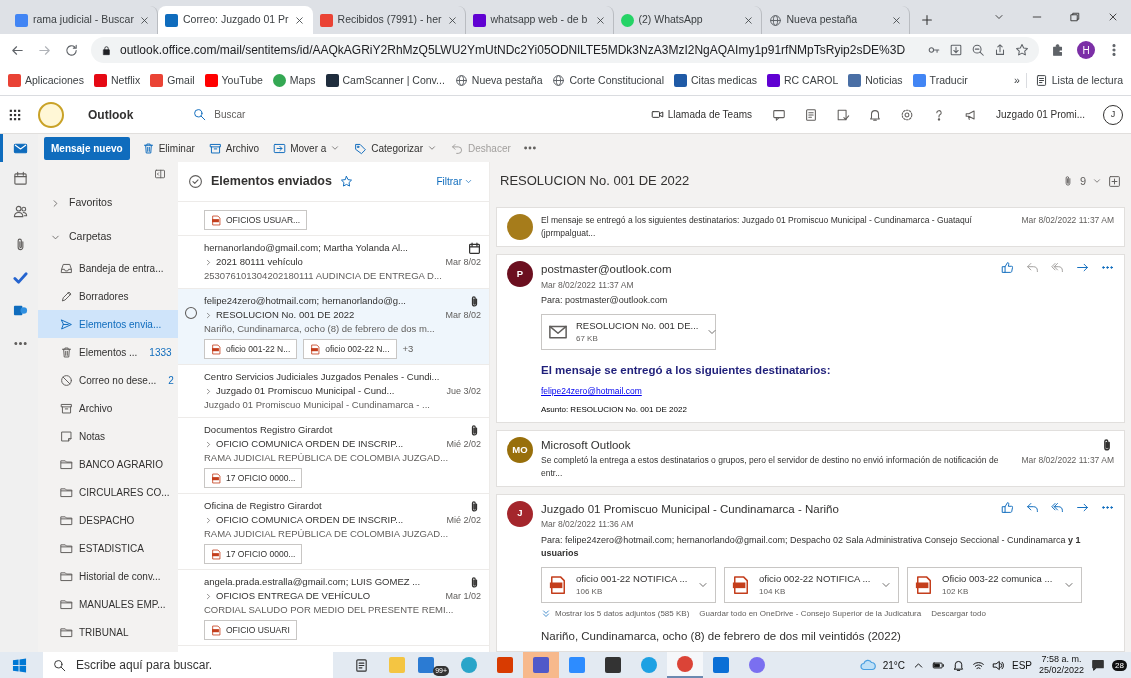 This screenshot has height=678, width=1131. I want to click on bookmark-link: Gmail, so click(172, 80).